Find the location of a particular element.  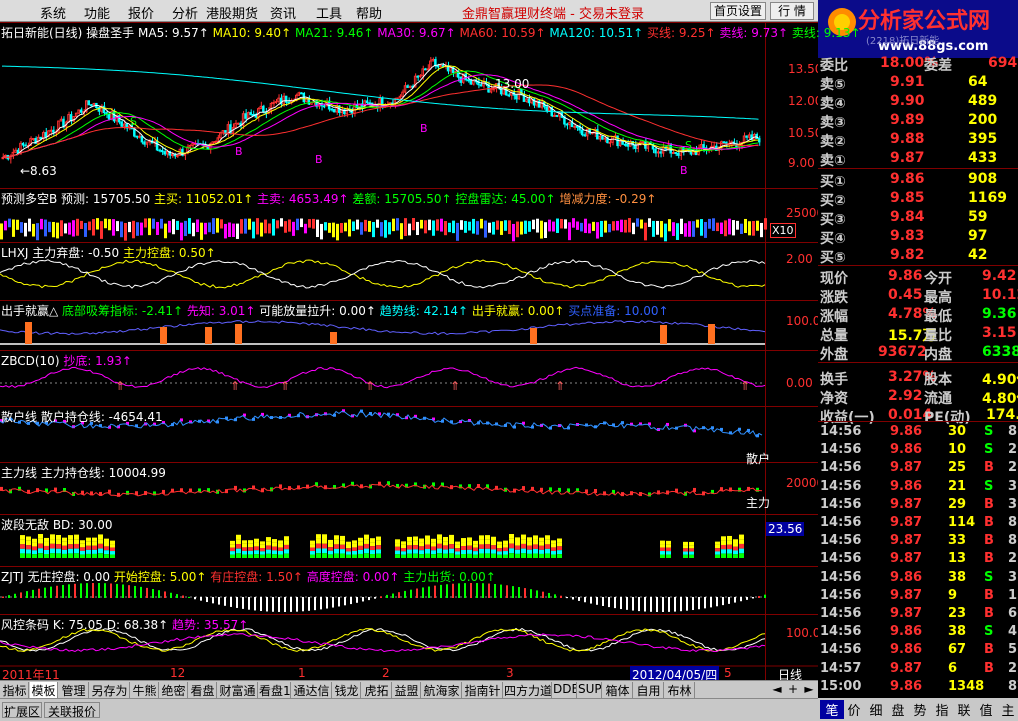

menu-6: 工具 is located at coordinates (329, 12).